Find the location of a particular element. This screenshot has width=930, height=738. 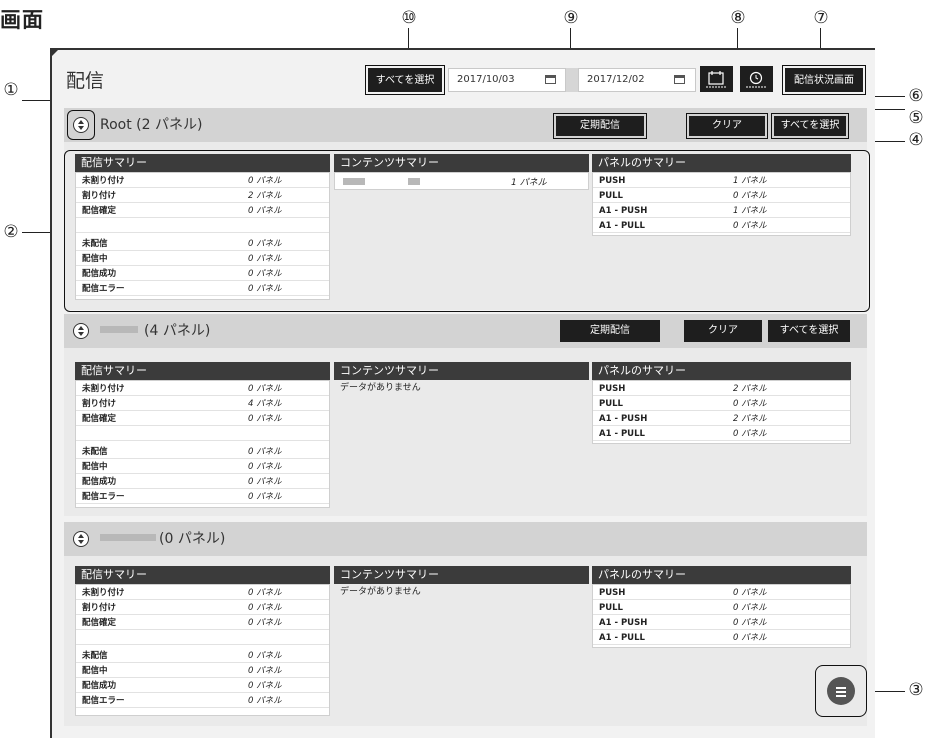

table-row: 割り付け 0 パネル is located at coordinates (202, 608).